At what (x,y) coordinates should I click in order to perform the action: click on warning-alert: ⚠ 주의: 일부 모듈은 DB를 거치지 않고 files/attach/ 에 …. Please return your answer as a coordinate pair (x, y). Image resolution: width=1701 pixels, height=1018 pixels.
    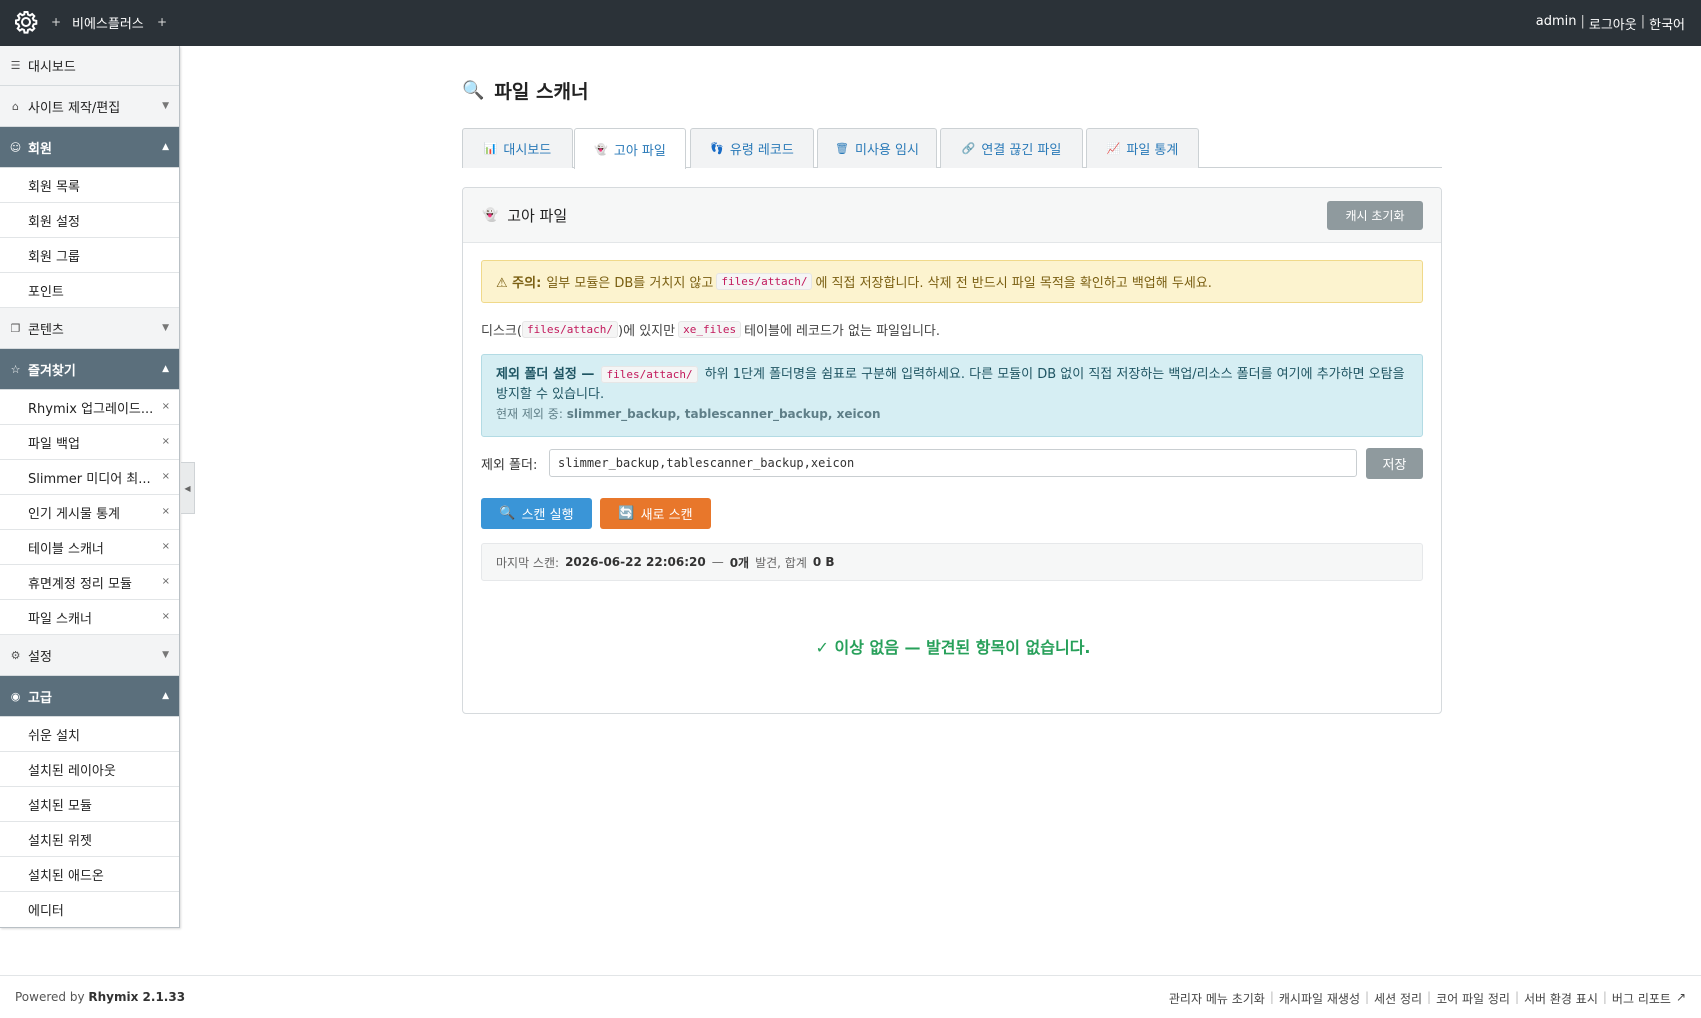
    Looking at the image, I should click on (952, 281).